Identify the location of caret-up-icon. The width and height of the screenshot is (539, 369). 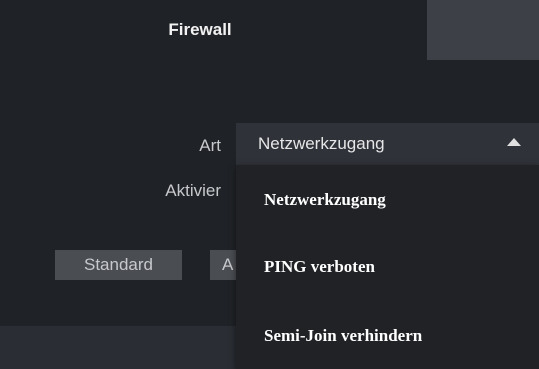
(514, 142).